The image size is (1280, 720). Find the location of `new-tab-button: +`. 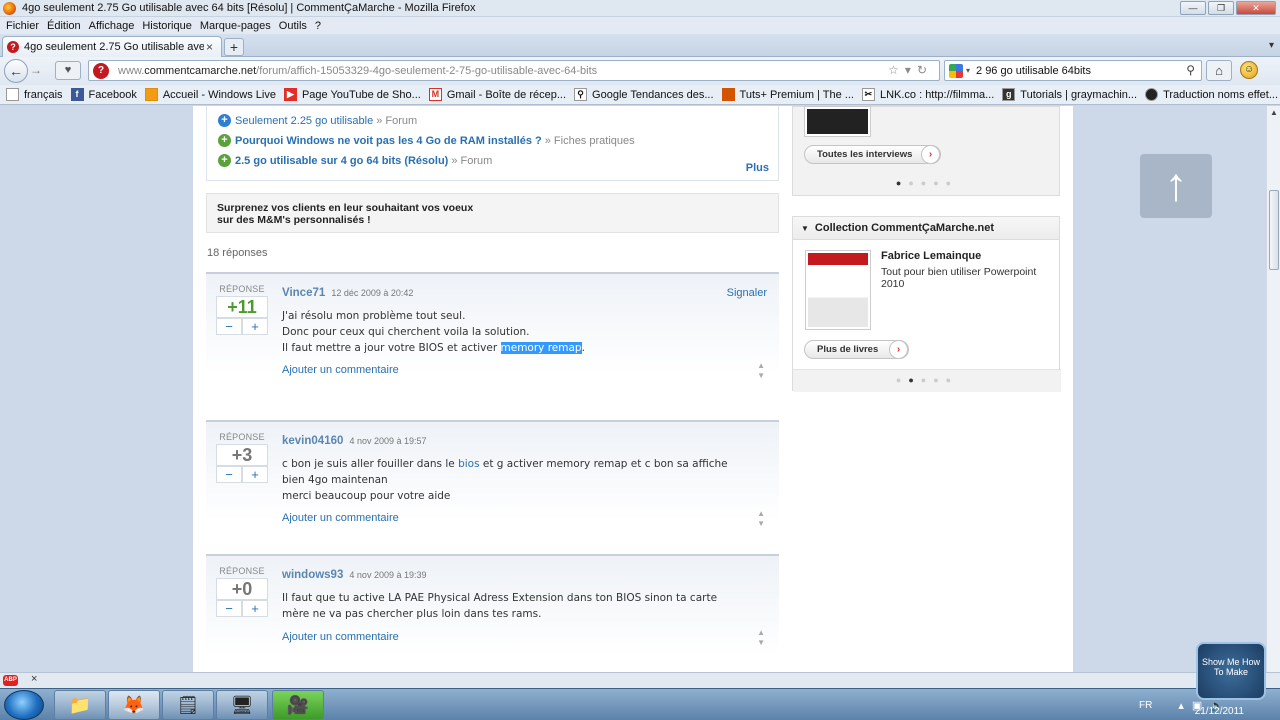

new-tab-button: + is located at coordinates (234, 47).